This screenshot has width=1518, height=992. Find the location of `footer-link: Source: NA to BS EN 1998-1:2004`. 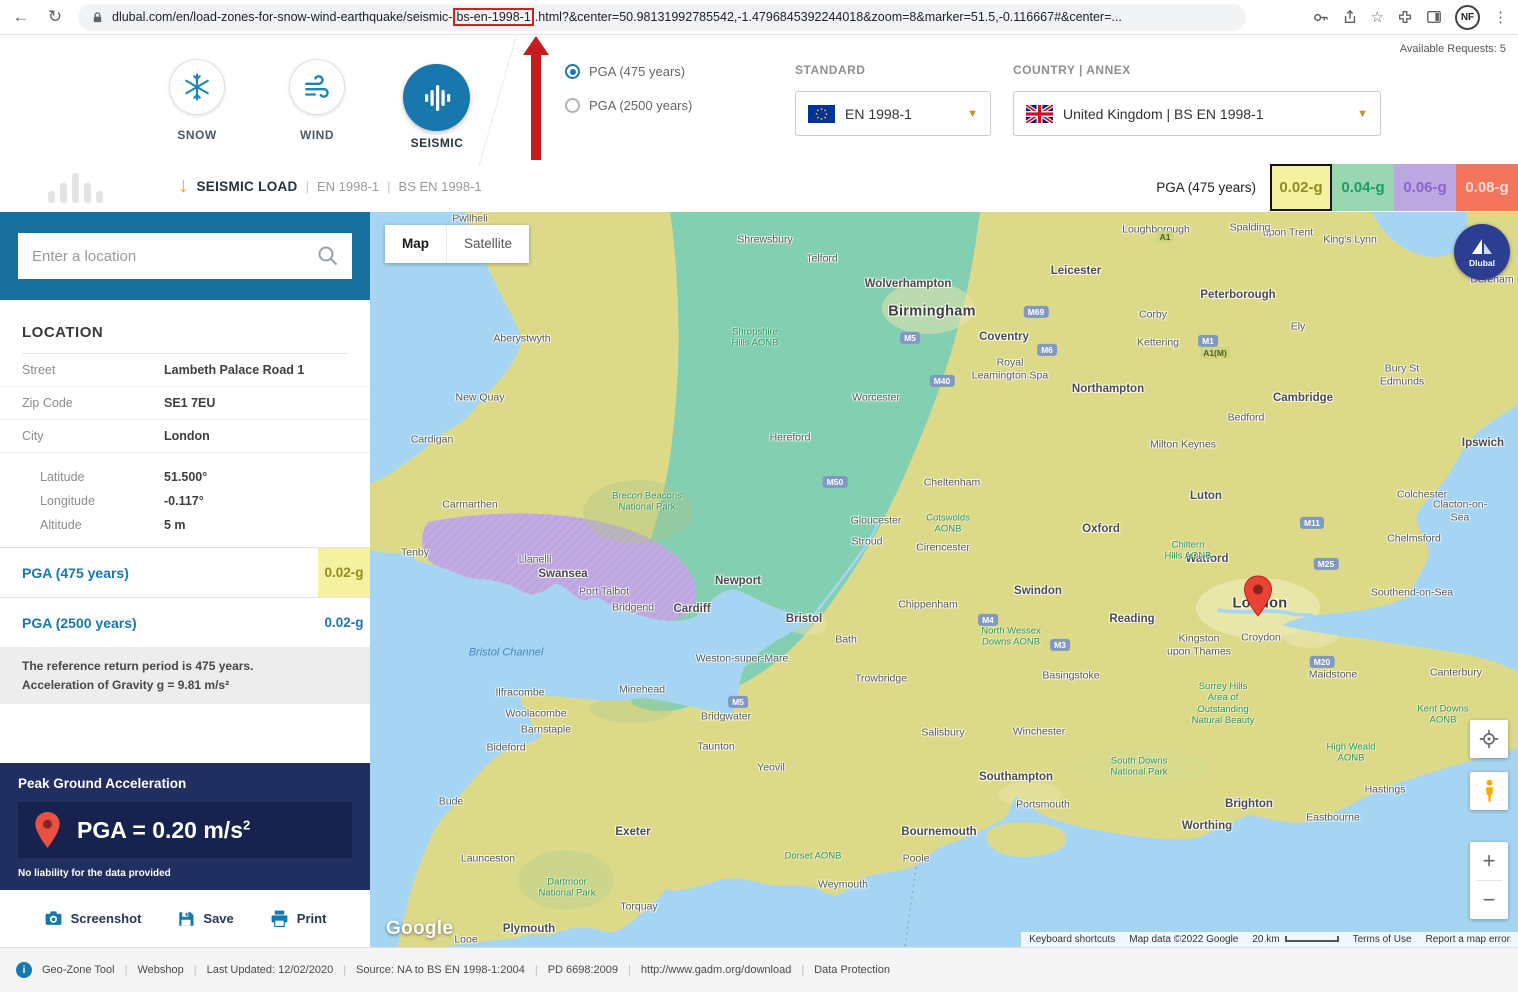

footer-link: Source: NA to BS EN 1998-1:2004 is located at coordinates (434, 970).